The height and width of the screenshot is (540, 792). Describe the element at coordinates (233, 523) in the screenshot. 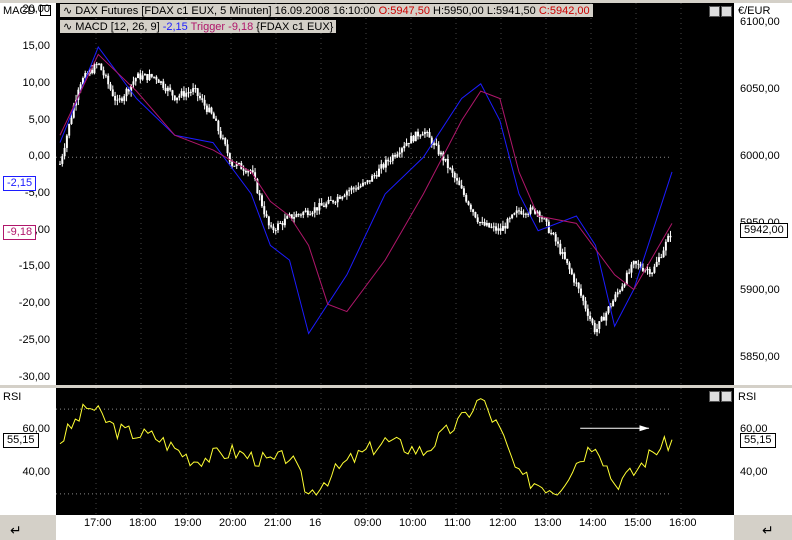

I see `time-tick-label: 20:00` at that location.